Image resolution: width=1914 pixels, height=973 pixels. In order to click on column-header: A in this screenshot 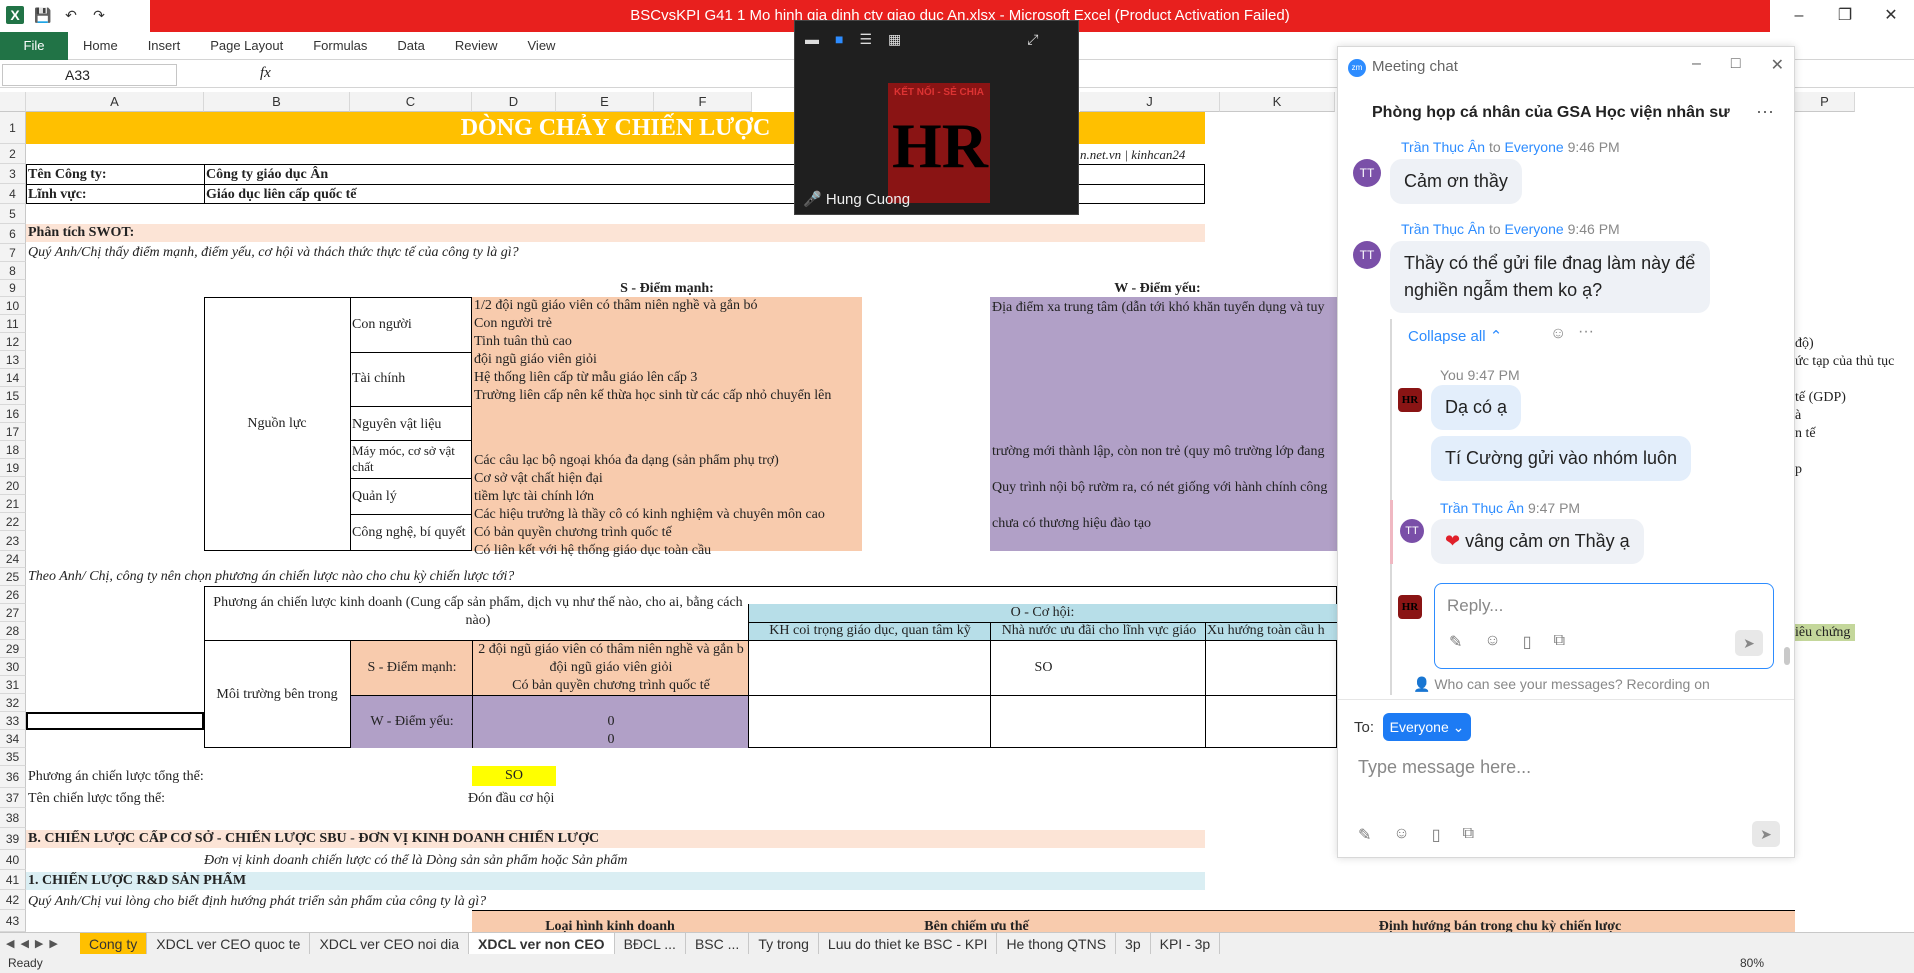, I will do `click(115, 102)`.